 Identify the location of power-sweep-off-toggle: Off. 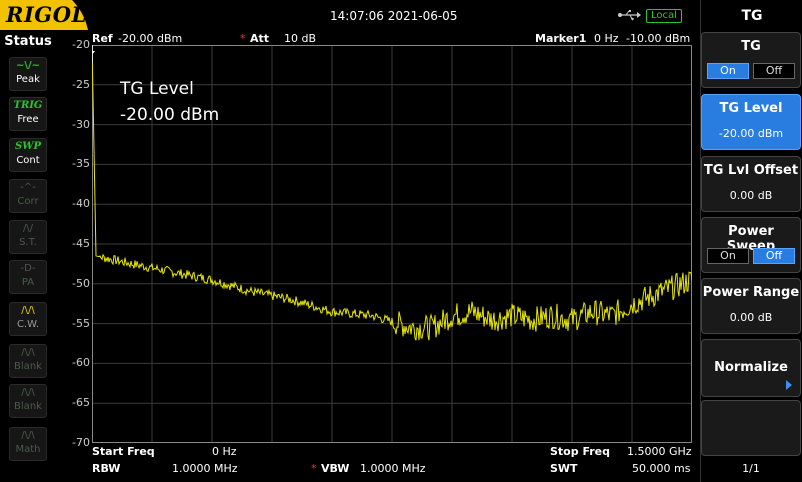
(774, 256).